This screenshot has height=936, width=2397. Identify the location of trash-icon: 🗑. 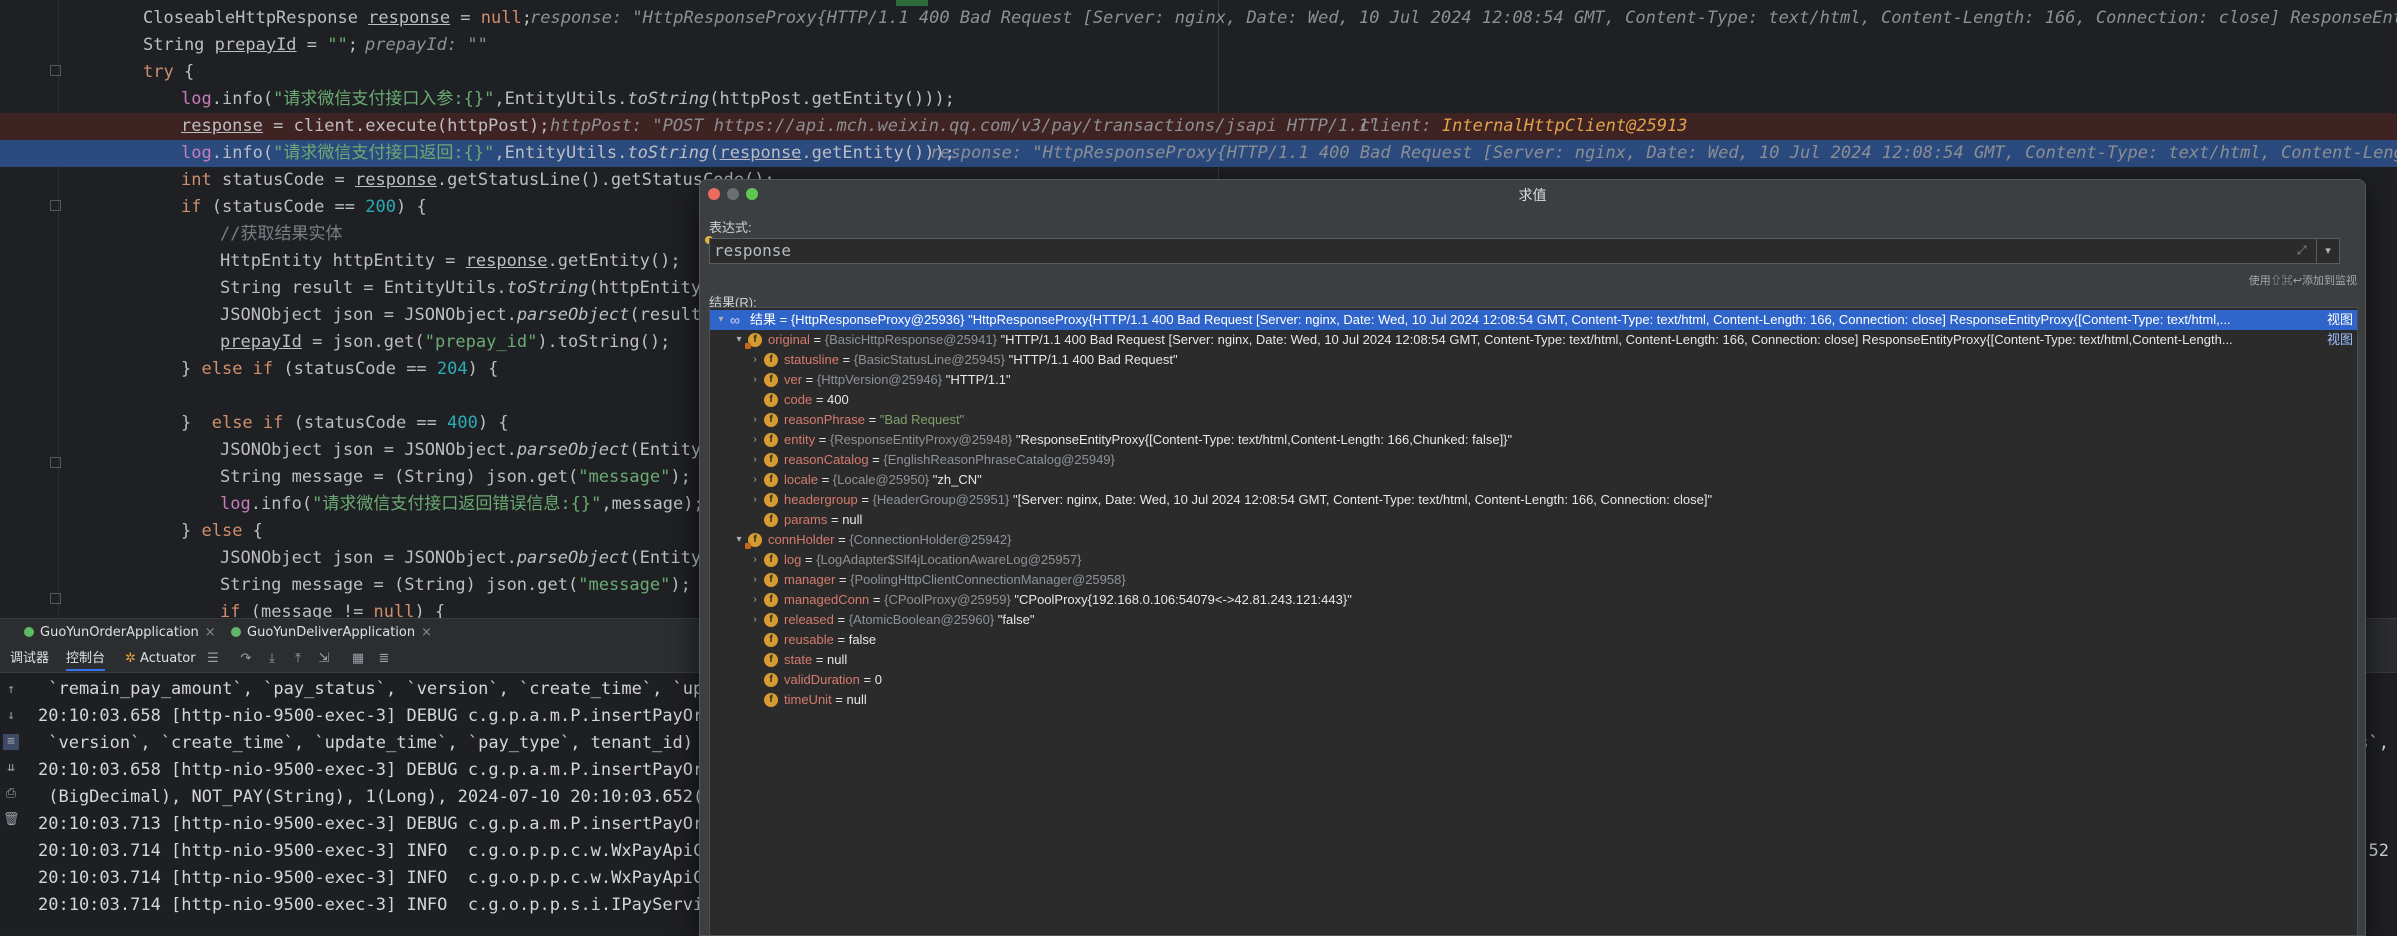
(11, 820).